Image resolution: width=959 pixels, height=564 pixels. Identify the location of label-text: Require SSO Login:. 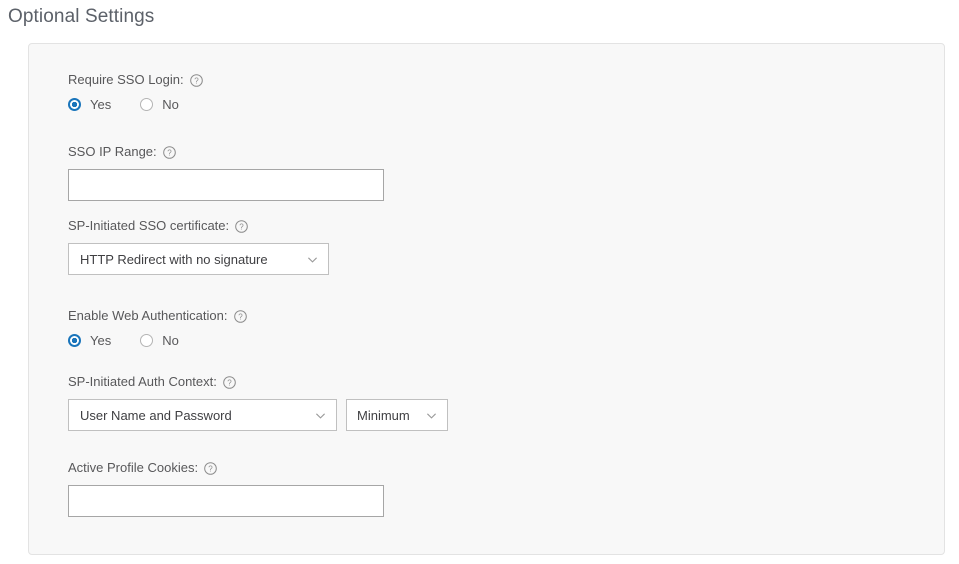
(126, 79).